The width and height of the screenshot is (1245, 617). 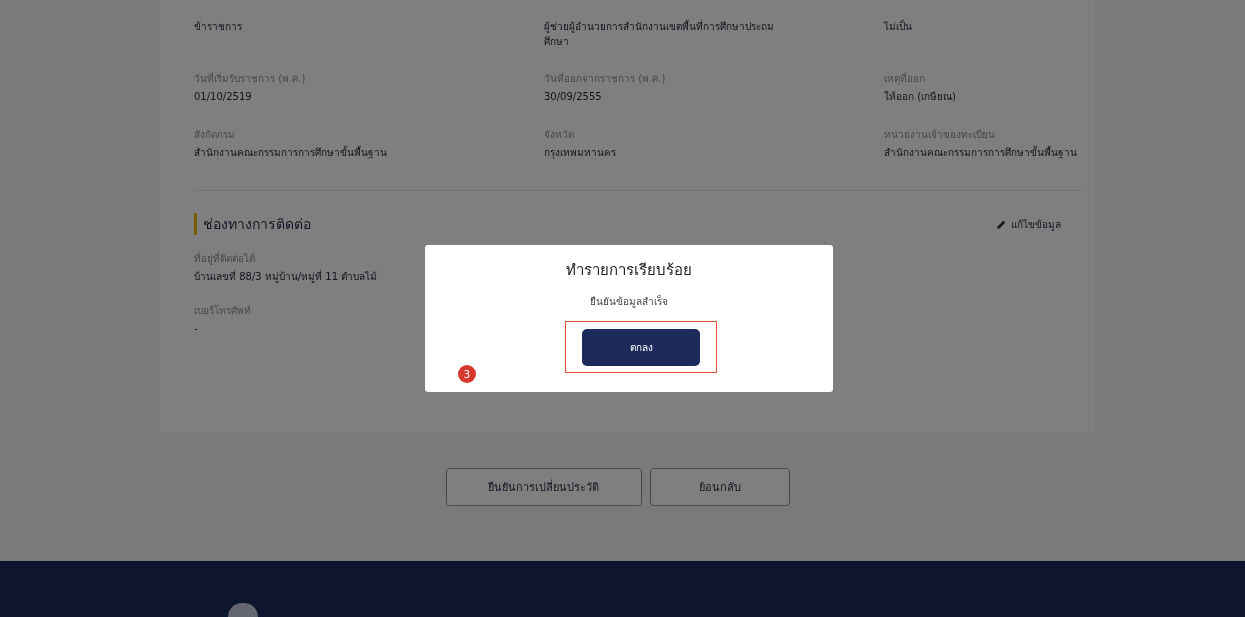 I want to click on field-label: เบอร์โทรศัพท์, so click(x=222, y=310).